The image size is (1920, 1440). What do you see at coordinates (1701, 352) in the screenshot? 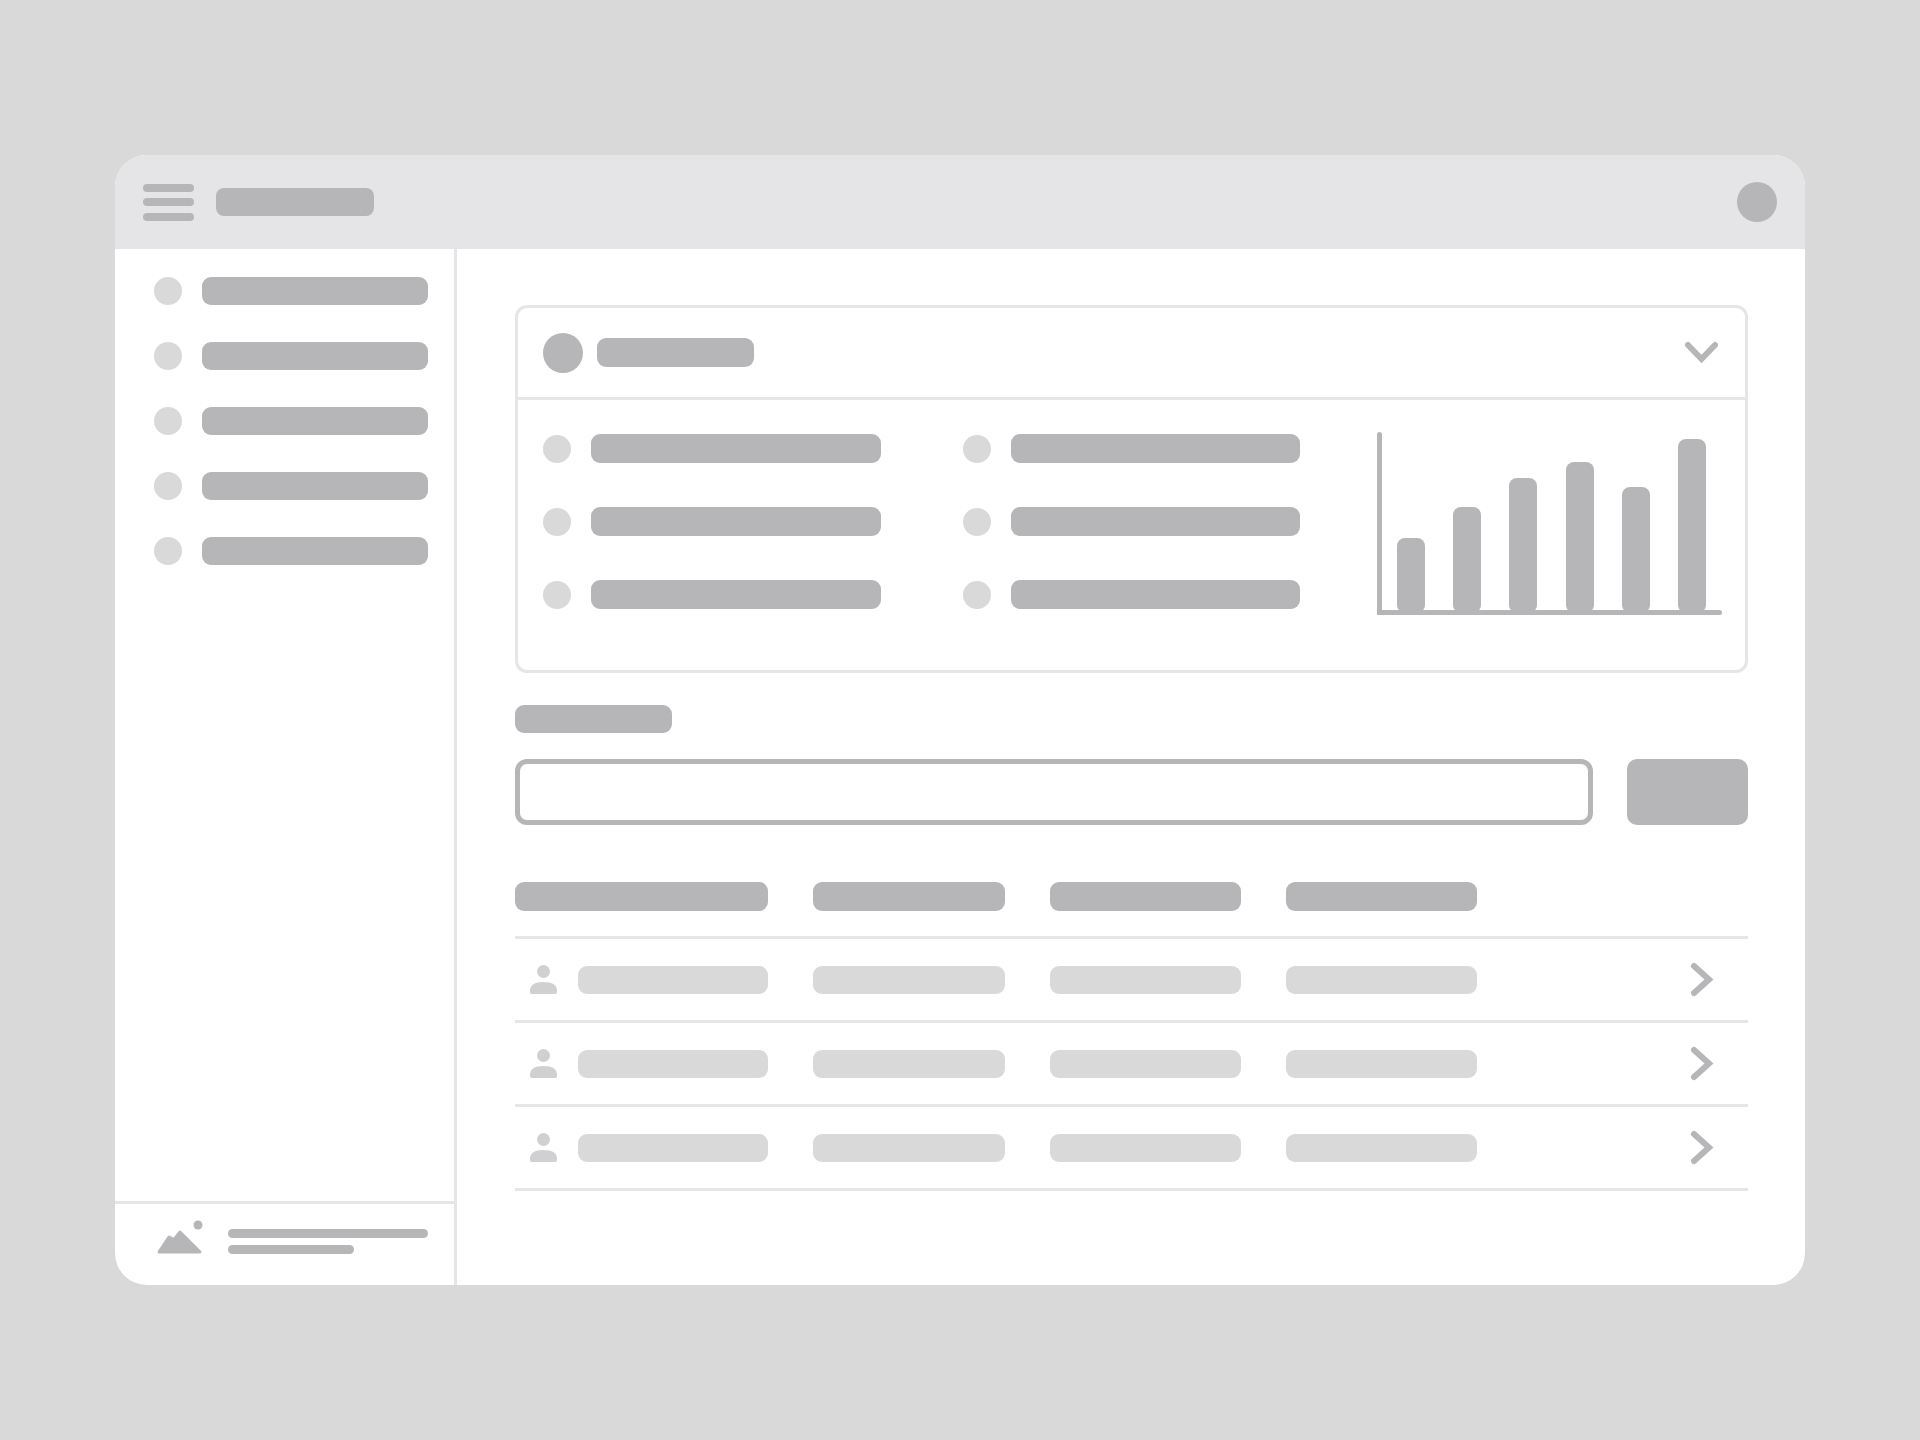
I see `chevron-down-icon` at bounding box center [1701, 352].